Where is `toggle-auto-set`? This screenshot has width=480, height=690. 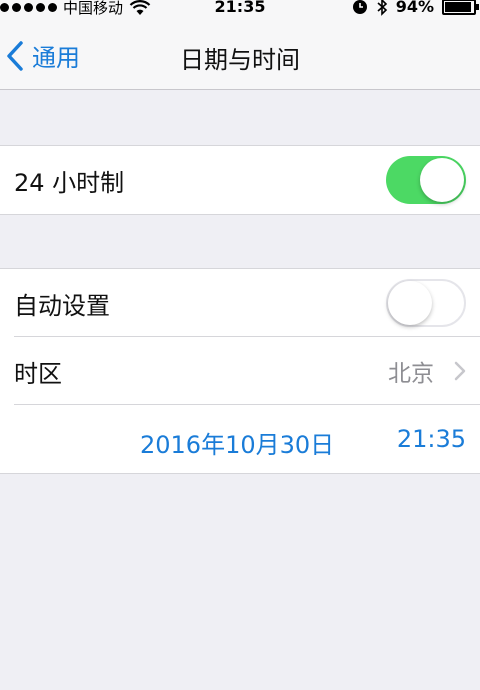 toggle-auto-set is located at coordinates (426, 303).